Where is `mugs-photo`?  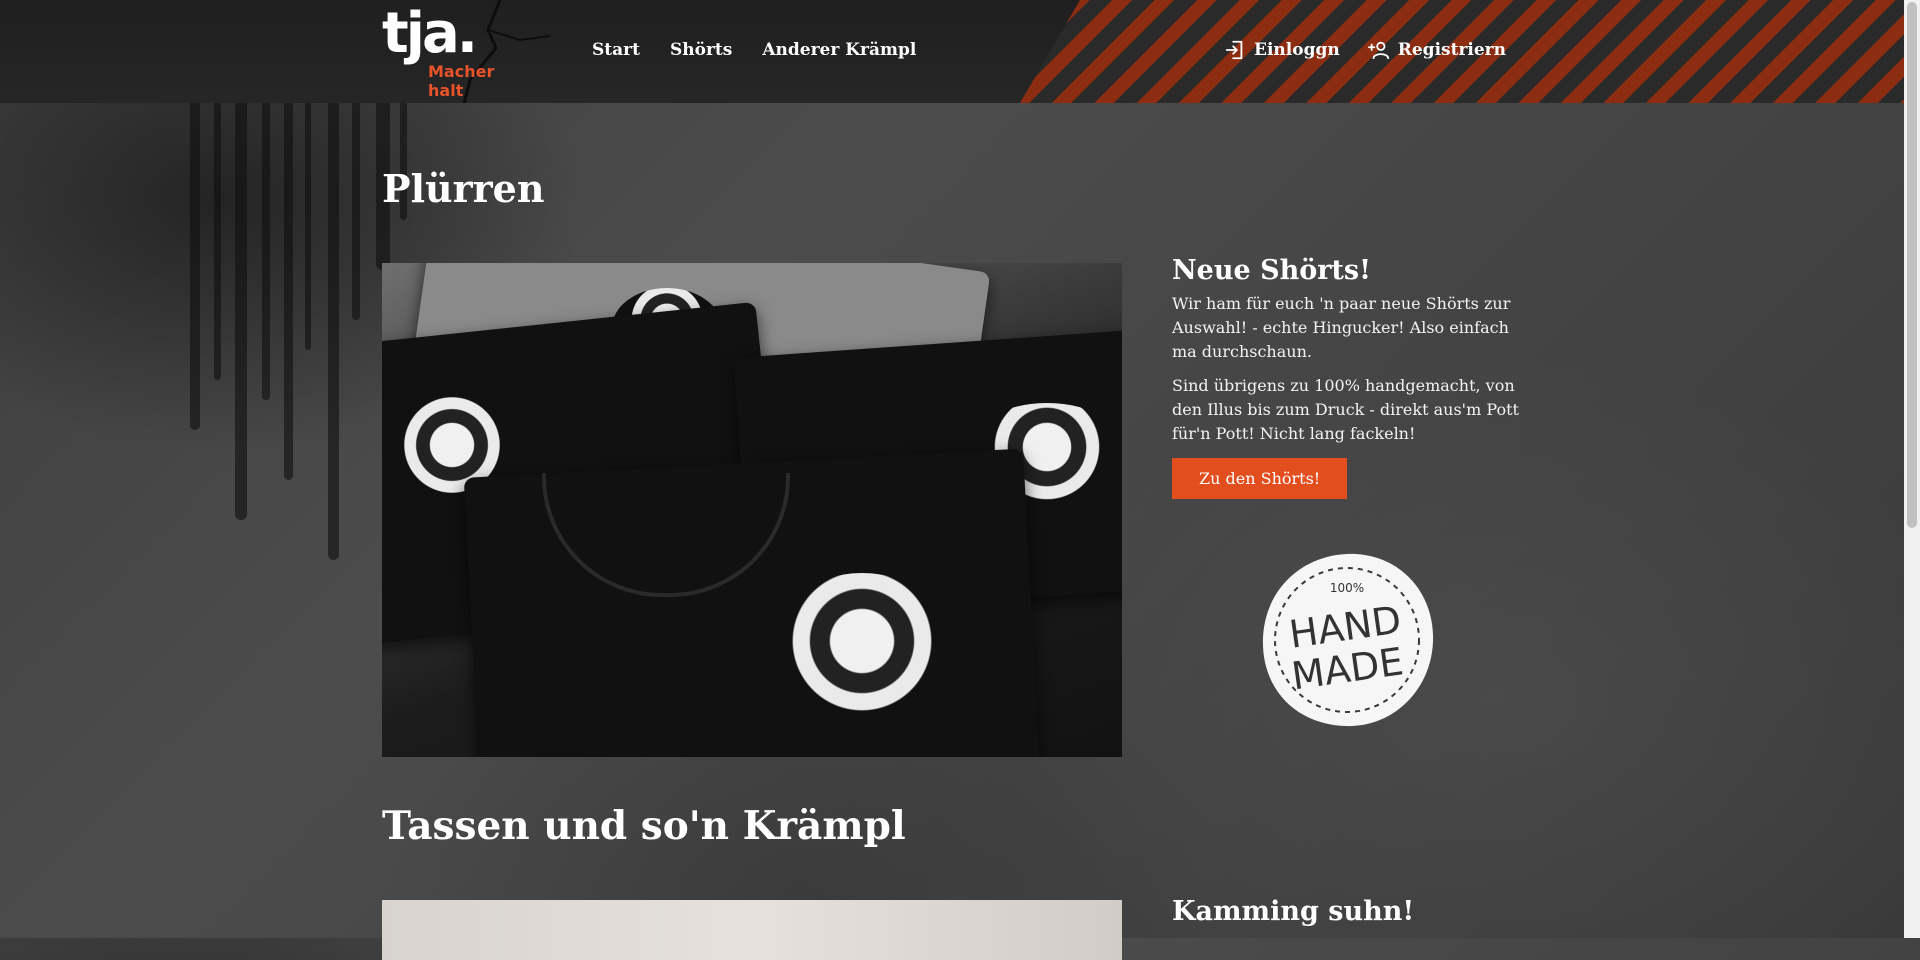
mugs-photo is located at coordinates (752, 930).